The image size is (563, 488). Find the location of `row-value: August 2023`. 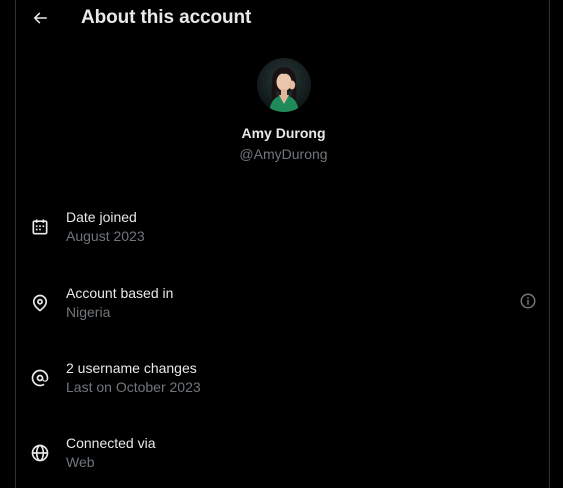

row-value: August 2023 is located at coordinates (105, 236).